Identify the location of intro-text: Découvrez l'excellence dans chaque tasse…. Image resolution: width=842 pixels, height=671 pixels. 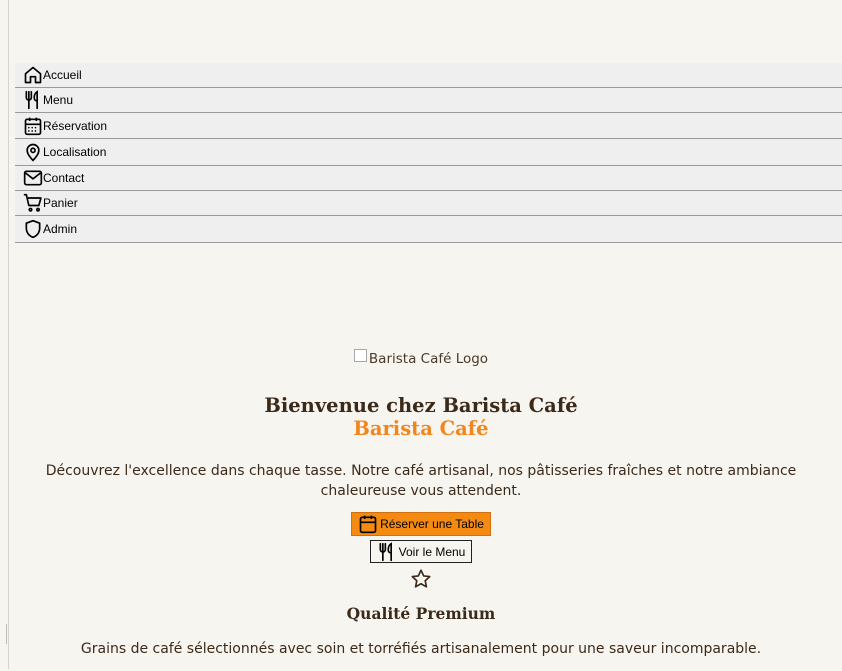
(421, 481).